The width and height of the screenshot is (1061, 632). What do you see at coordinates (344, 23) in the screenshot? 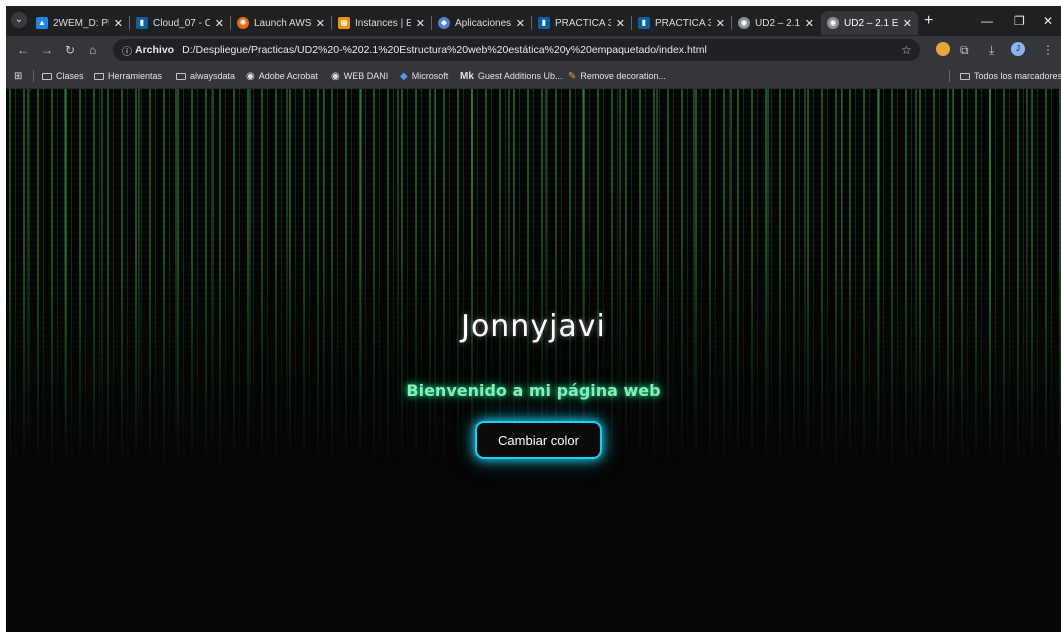
I see `ec2-icon: ▦` at bounding box center [344, 23].